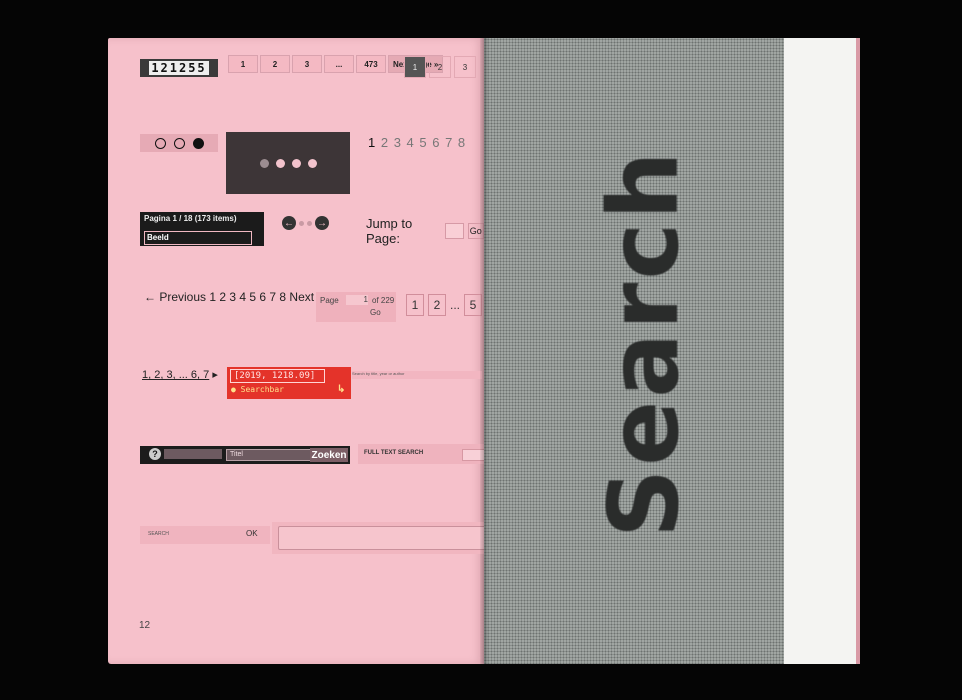 The width and height of the screenshot is (962, 700). Describe the element at coordinates (289, 223) in the screenshot. I see `arrow-left-icon: ←` at that location.